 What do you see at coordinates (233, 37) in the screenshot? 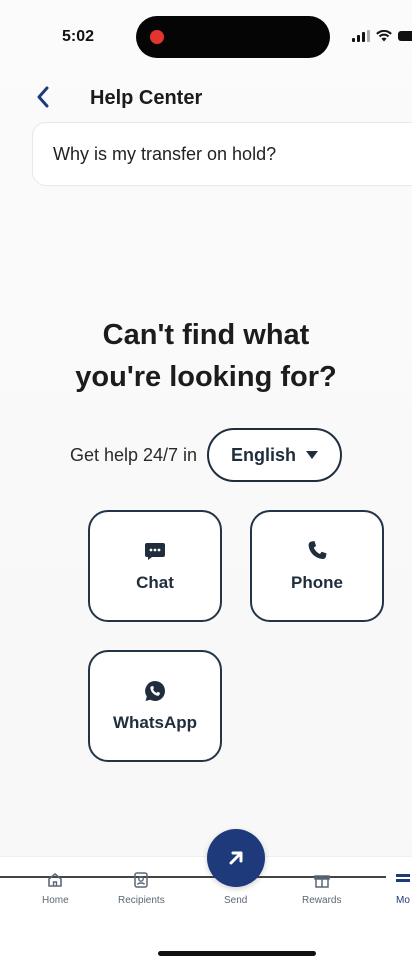
I see `dynamic-island` at bounding box center [233, 37].